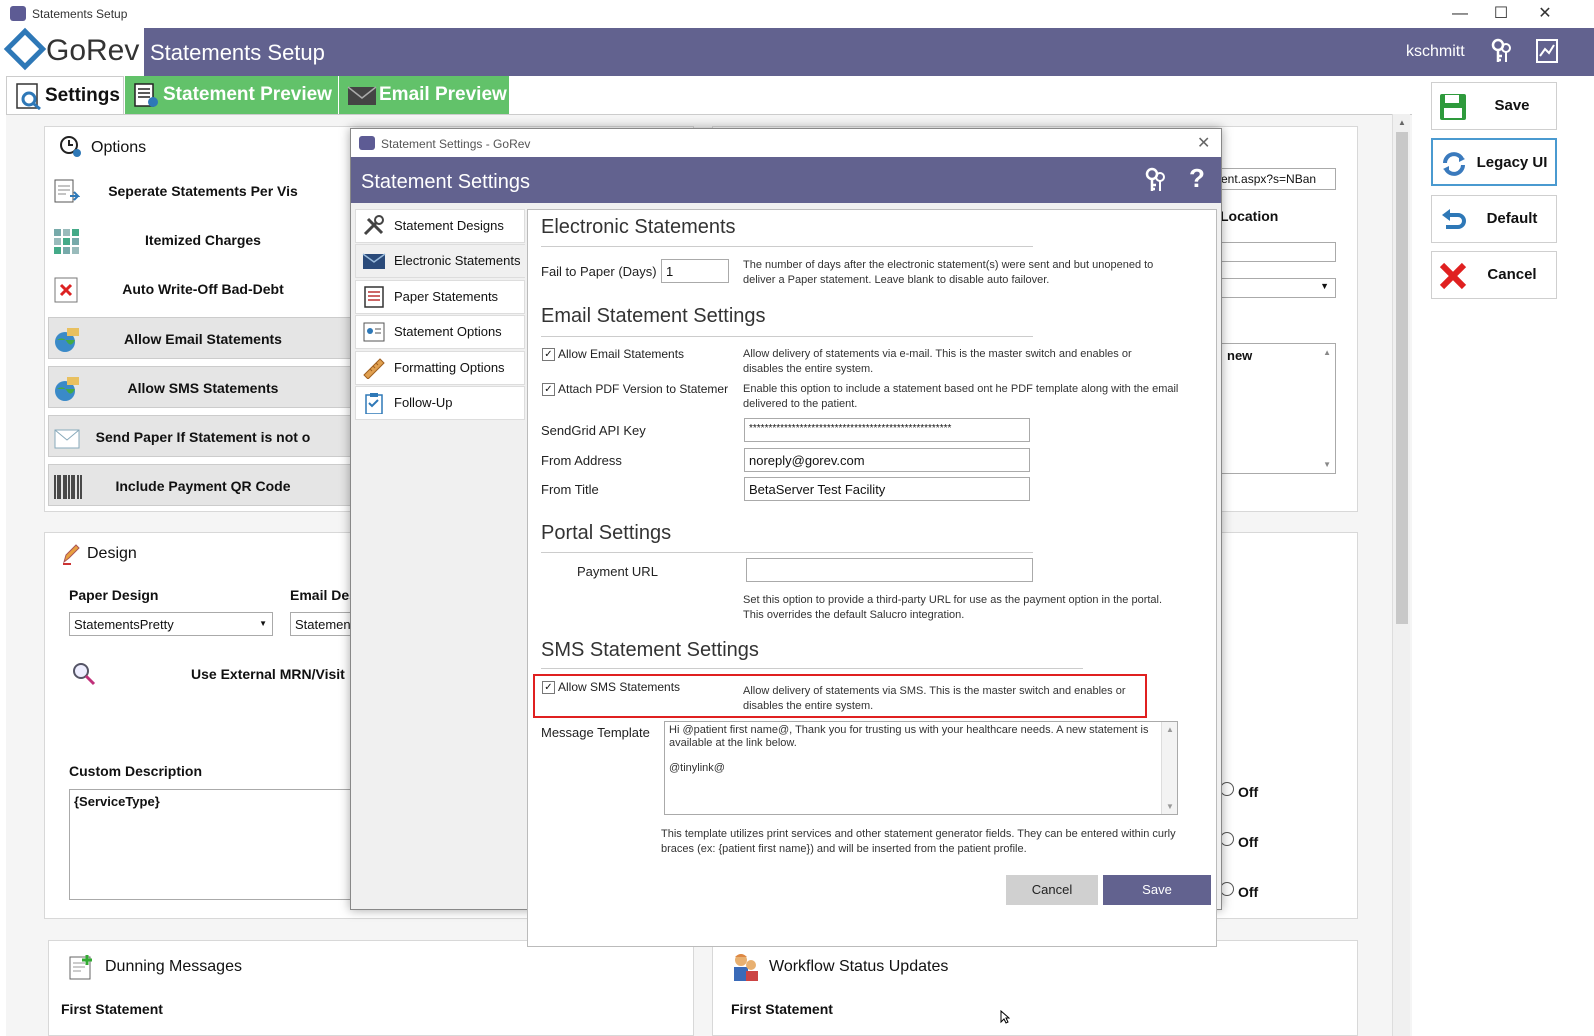 This screenshot has height=1036, width=1594. What do you see at coordinates (1494, 162) in the screenshot?
I see `legacy-ui-button: Legacy UI` at bounding box center [1494, 162].